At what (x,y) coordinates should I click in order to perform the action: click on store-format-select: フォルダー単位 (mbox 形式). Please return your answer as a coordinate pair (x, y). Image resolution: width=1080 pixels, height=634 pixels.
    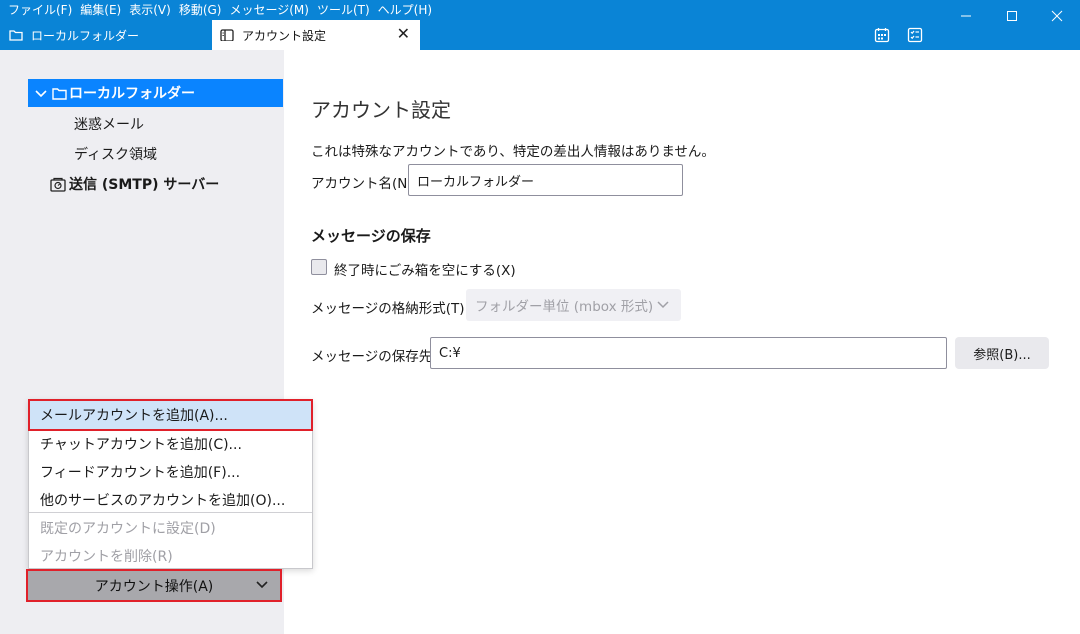
    Looking at the image, I should click on (573, 305).